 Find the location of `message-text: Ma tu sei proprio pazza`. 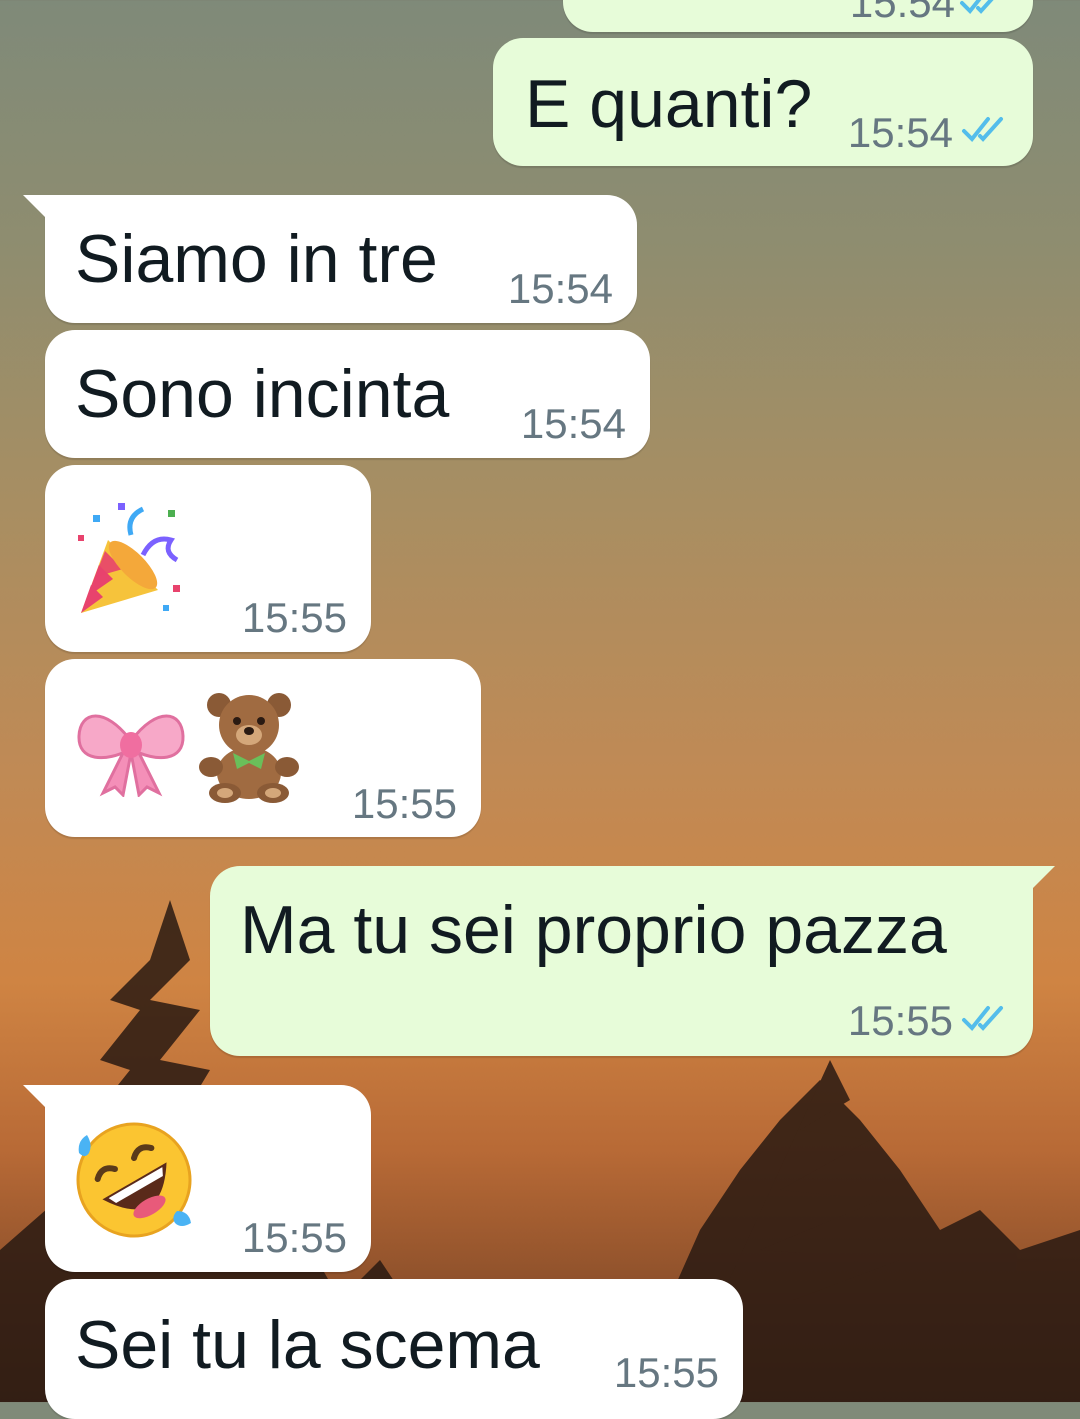

message-text: Ma tu sei proprio pazza is located at coordinates (593, 930).